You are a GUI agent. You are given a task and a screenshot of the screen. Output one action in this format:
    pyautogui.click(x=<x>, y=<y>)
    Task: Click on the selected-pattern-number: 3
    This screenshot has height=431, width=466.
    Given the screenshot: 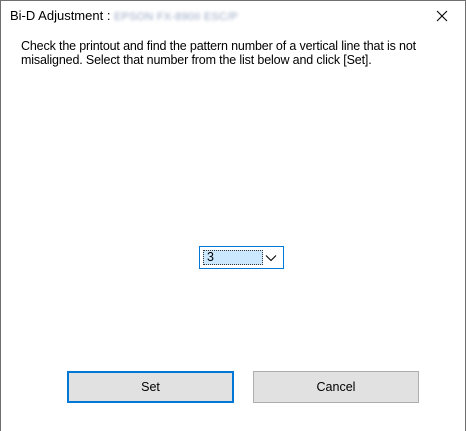 What is the action you would take?
    pyautogui.click(x=210, y=257)
    